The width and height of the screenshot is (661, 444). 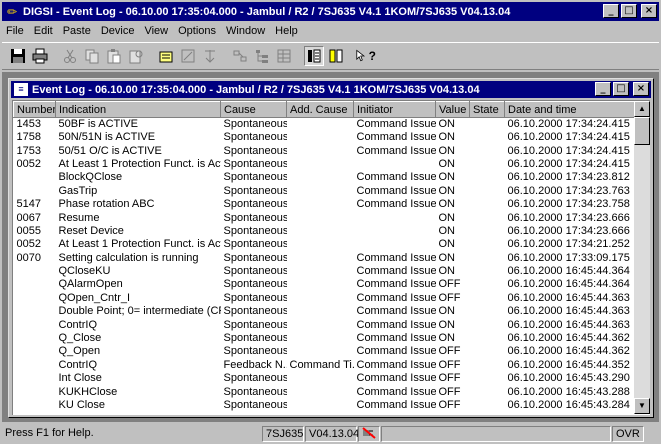 What do you see at coordinates (394, 109) in the screenshot?
I see `column-header-initiator: Initiator` at bounding box center [394, 109].